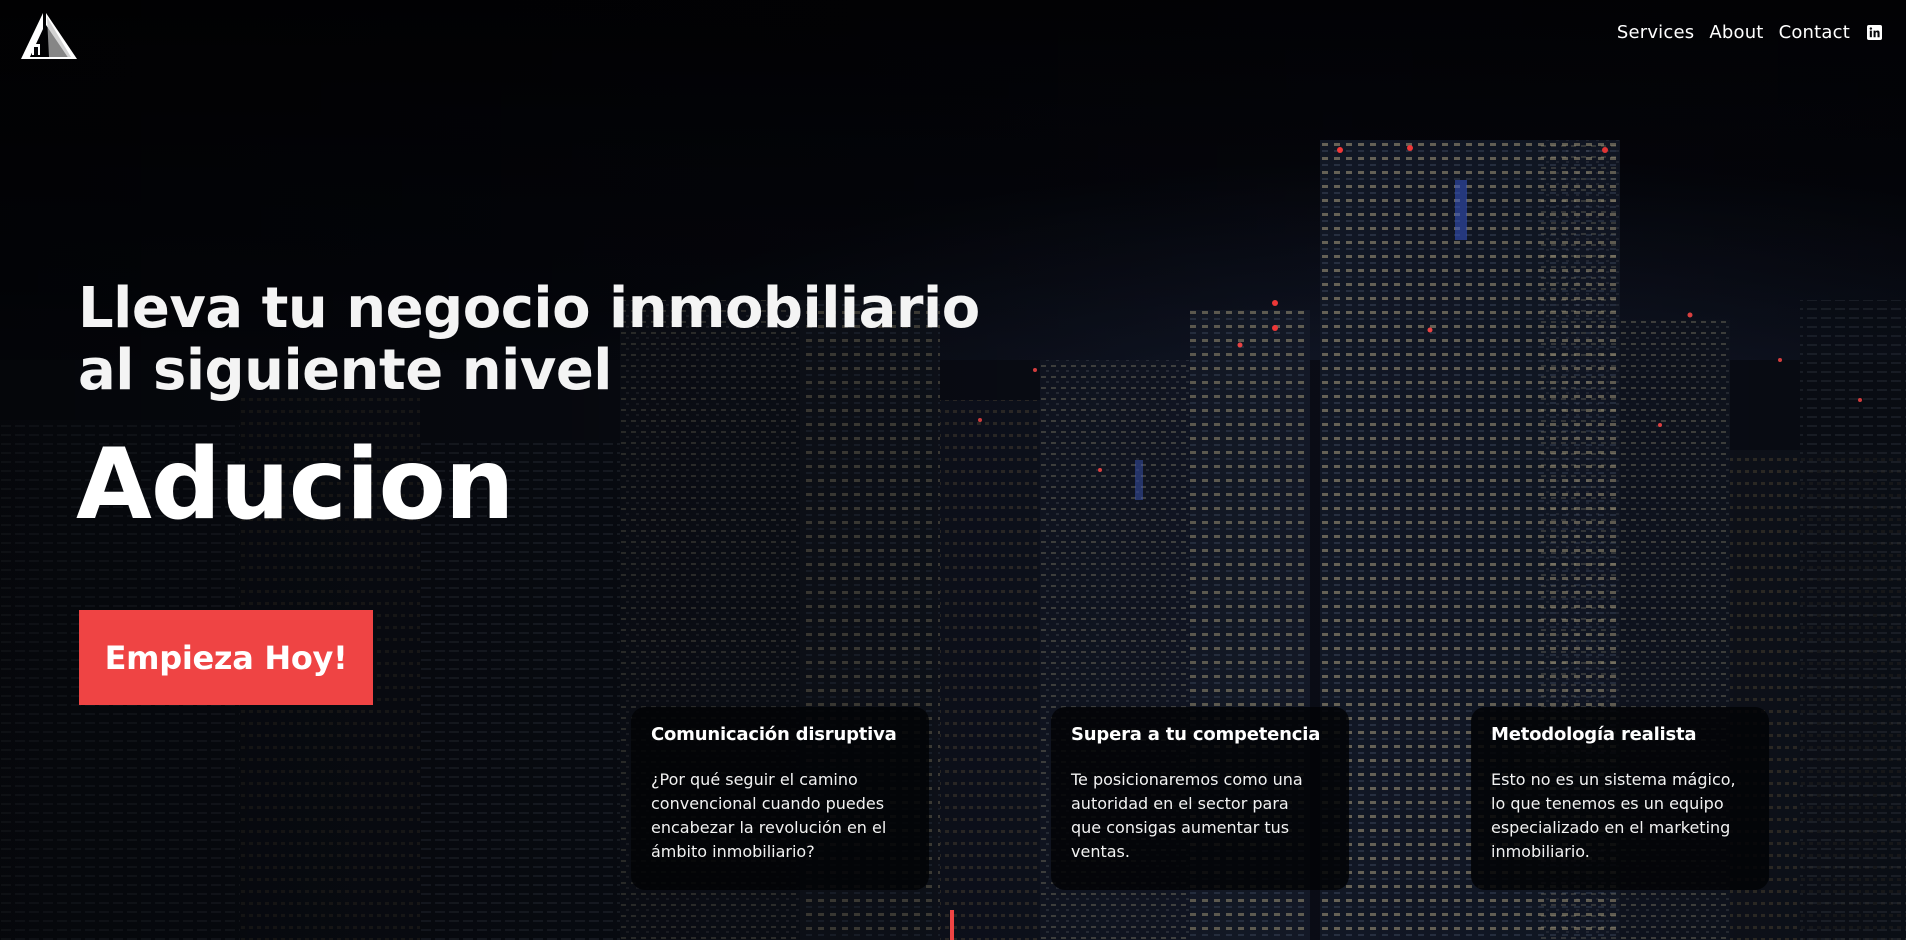 This screenshot has height=940, width=1906. What do you see at coordinates (754, 779) in the screenshot?
I see `feature-card-line: ¿Por qué seguir el camino` at bounding box center [754, 779].